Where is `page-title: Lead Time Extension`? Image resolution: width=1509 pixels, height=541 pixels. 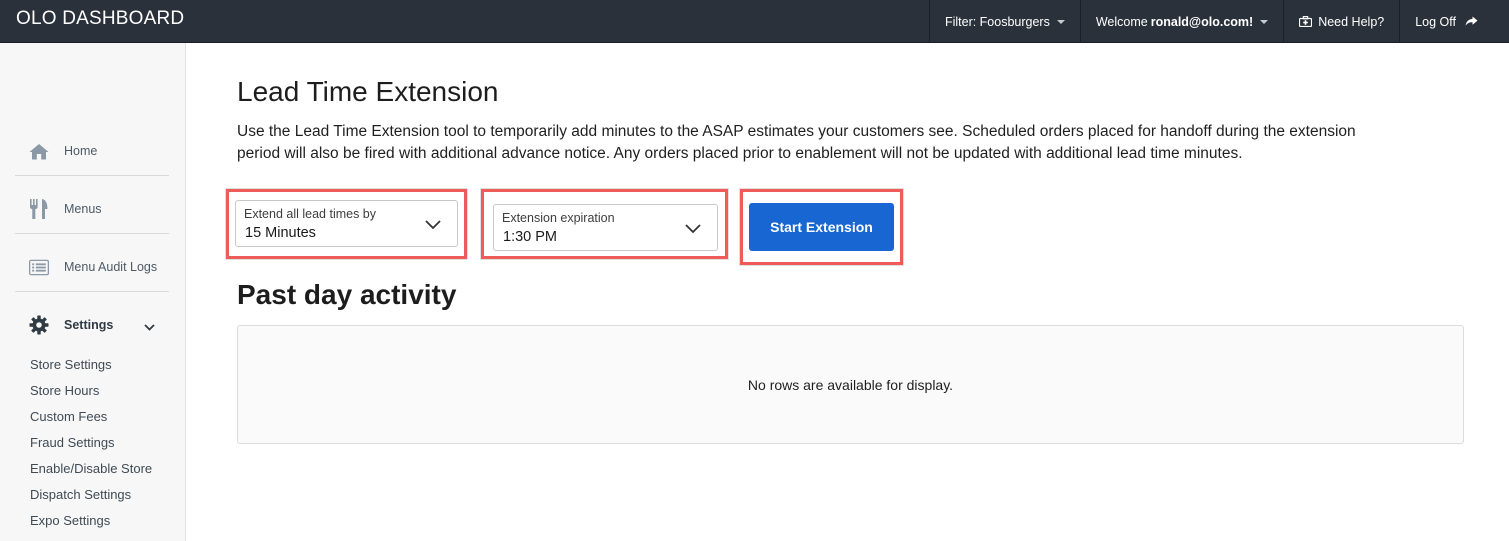
page-title: Lead Time Extension is located at coordinates (368, 91).